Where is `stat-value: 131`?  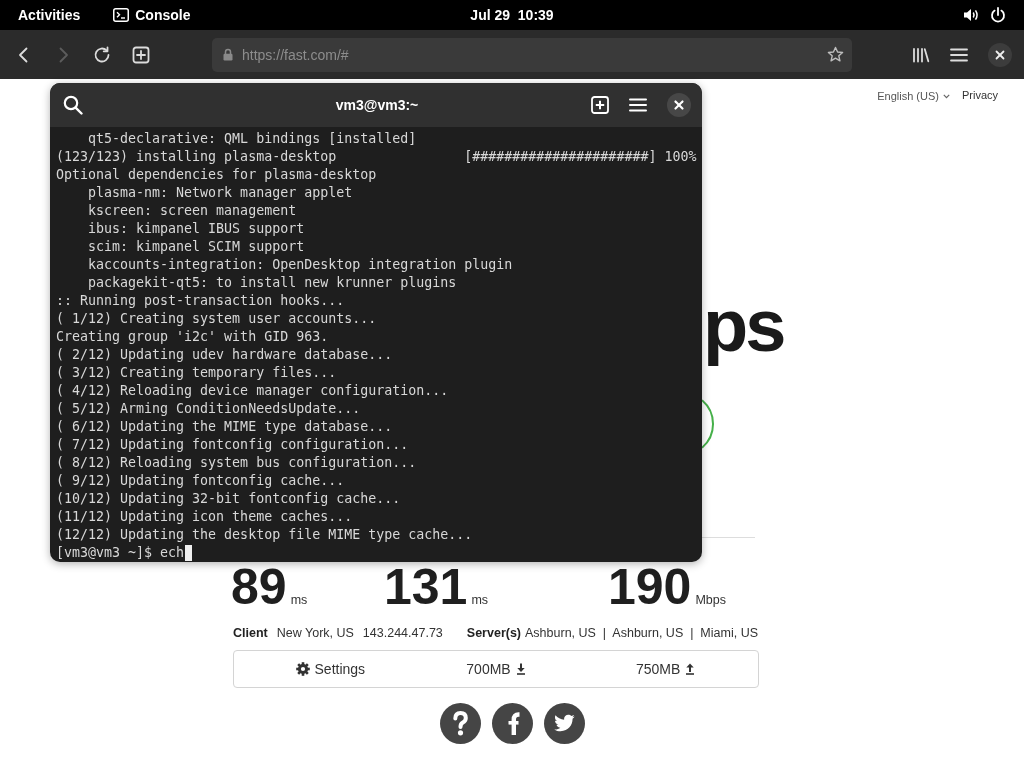 stat-value: 131 is located at coordinates (426, 587).